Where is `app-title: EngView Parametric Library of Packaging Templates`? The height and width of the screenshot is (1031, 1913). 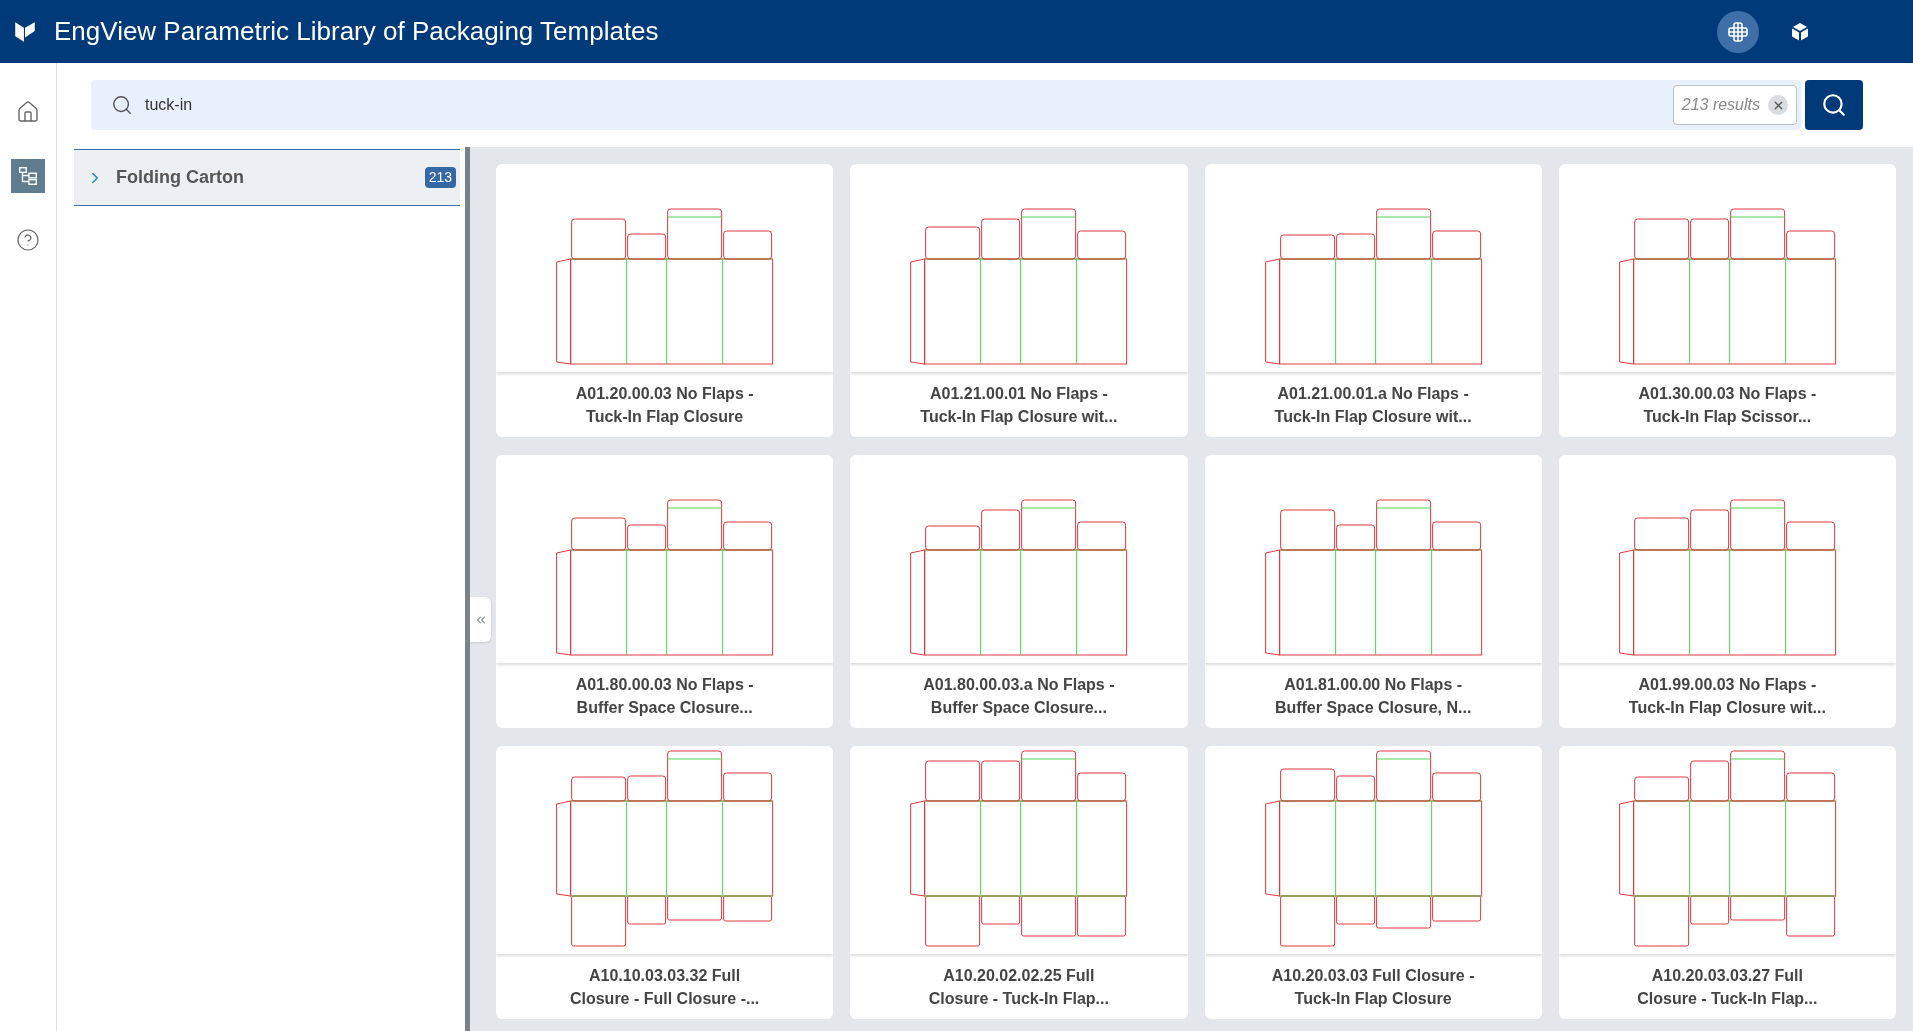
app-title: EngView Parametric Library of Packaging Templates is located at coordinates (356, 31).